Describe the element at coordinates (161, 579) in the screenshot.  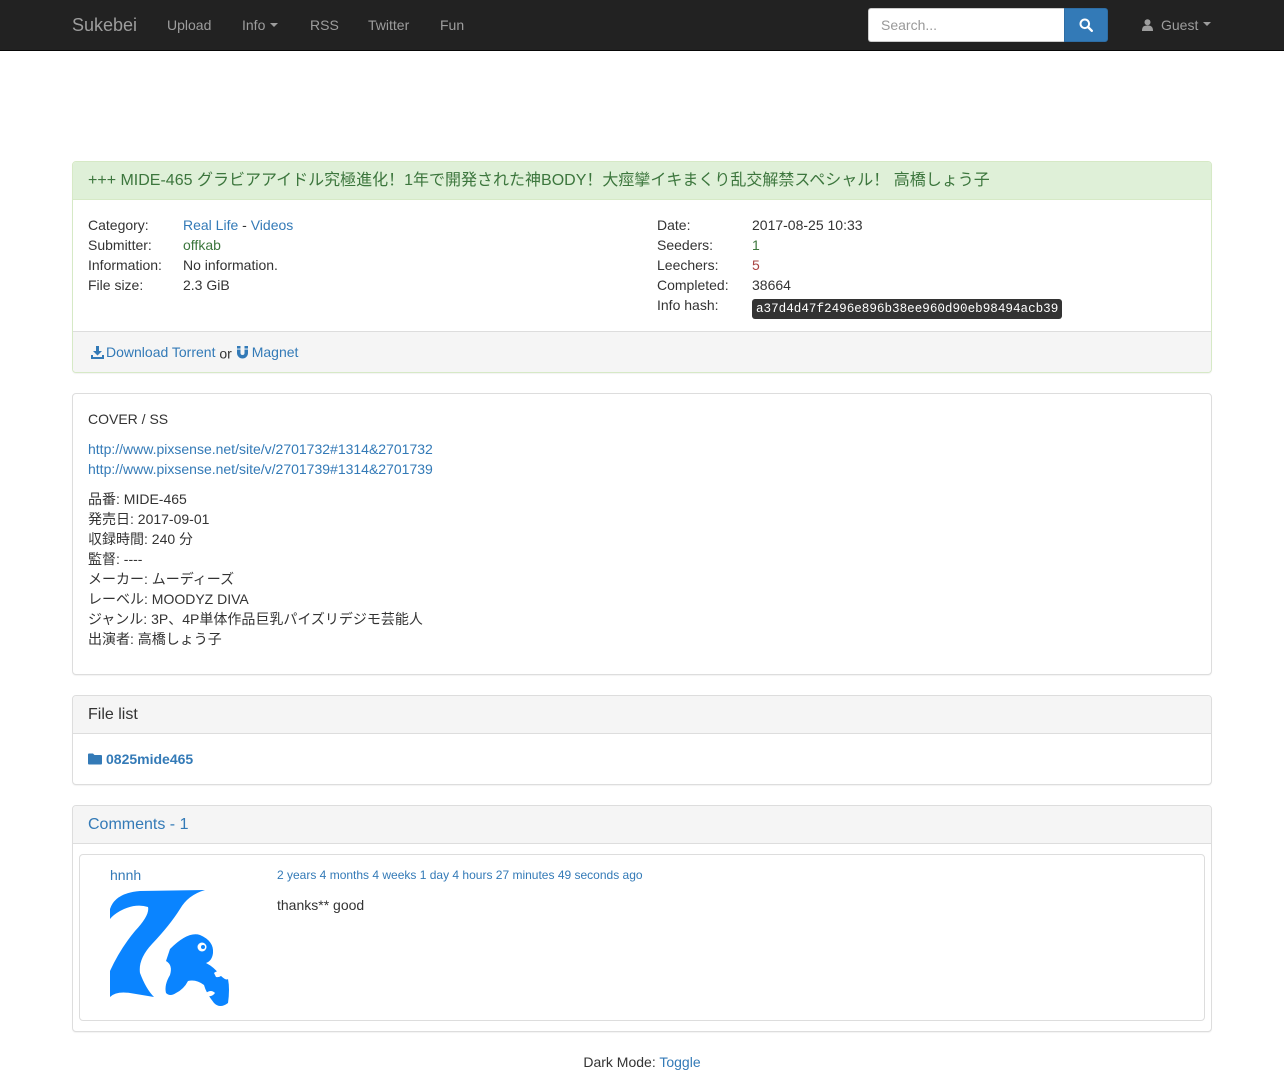
I see `description-line: メーカー: ムーディーズ` at that location.